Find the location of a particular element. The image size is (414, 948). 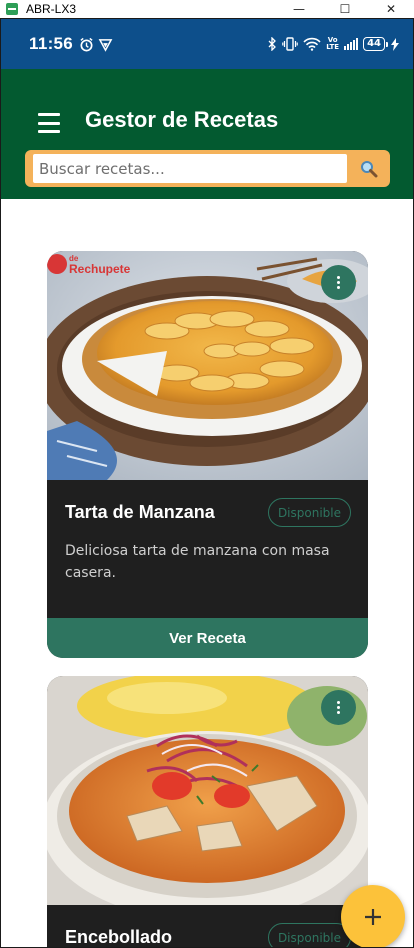

brand-logo: de Rechupete is located at coordinates (88, 264).